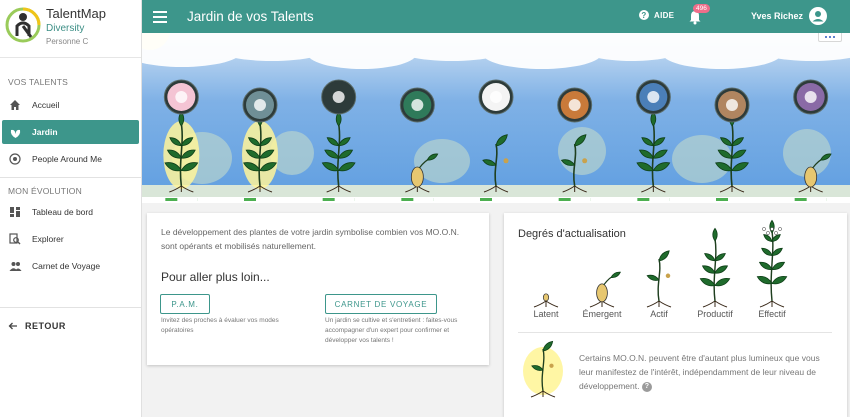 The image size is (850, 417). I want to click on back-label: RETOUR, so click(45, 326).